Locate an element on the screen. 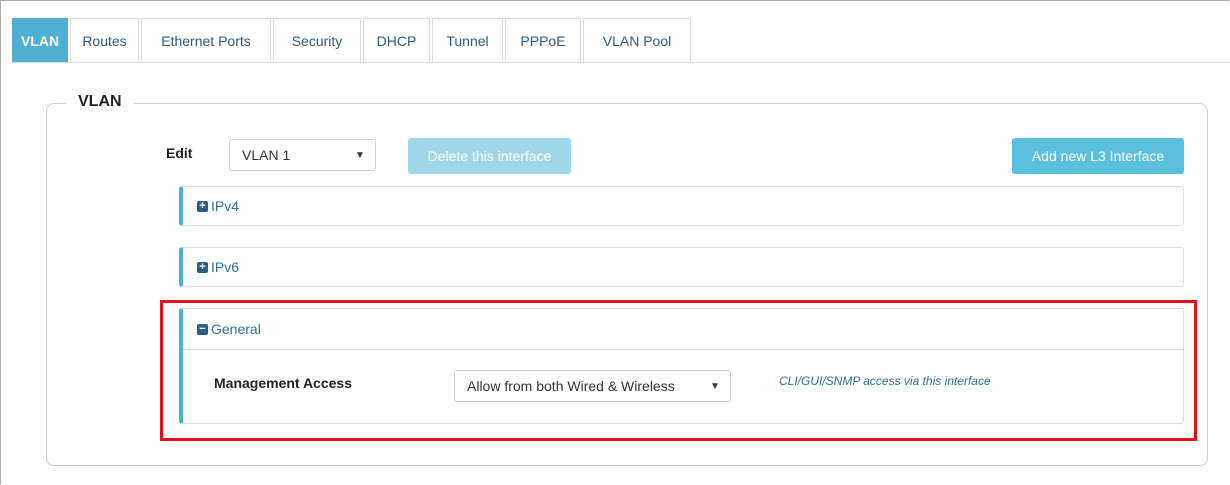 Image resolution: width=1230 pixels, height=485 pixels. section-title: VLAN is located at coordinates (100, 102).